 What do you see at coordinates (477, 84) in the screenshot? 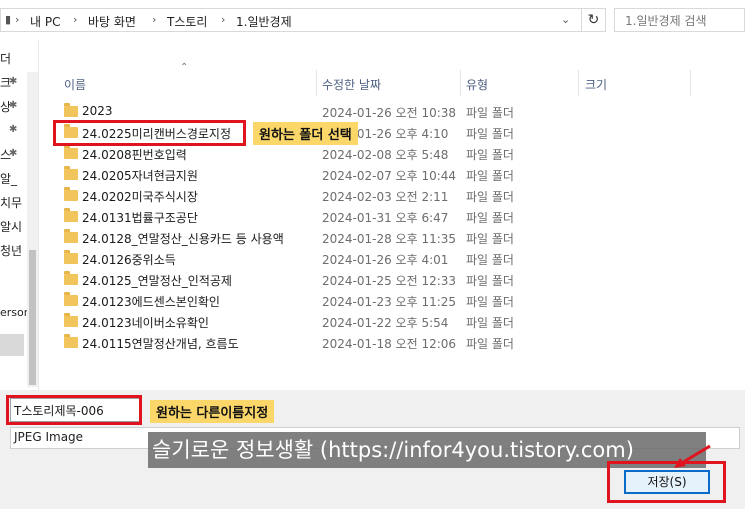
I see `column-header-type: 유형` at bounding box center [477, 84].